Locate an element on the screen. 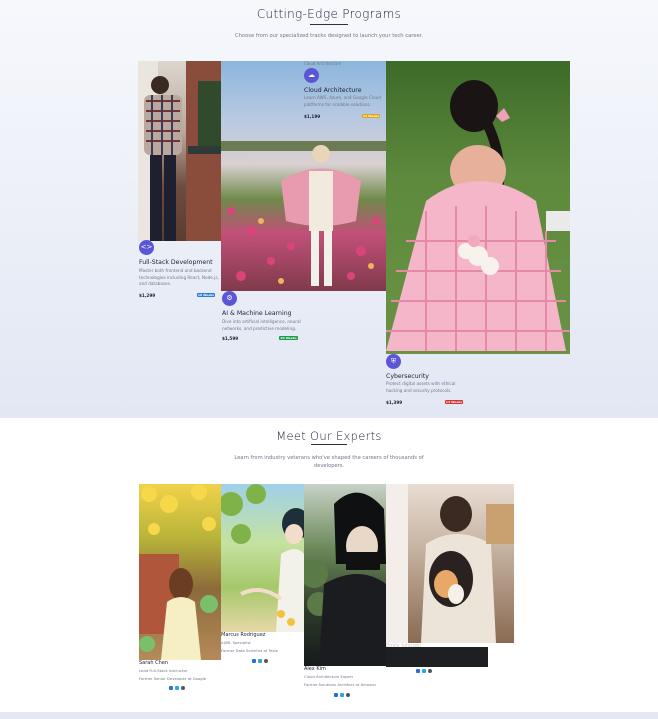 Image resolution: width=658 pixels, height=719 pixels. expert-photo-alex is located at coordinates (345, 575).